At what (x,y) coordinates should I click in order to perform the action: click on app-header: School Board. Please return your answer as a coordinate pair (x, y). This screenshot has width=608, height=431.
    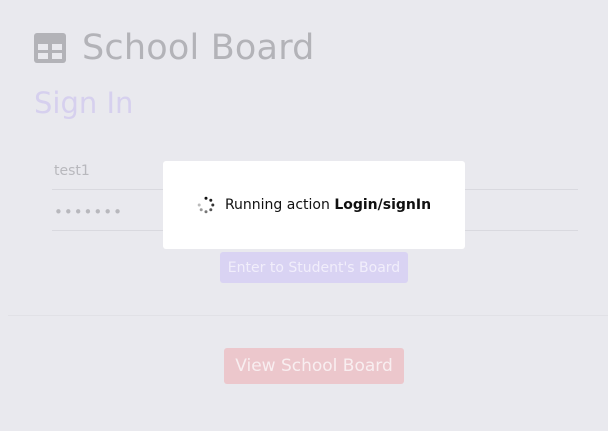
    Looking at the image, I should click on (174, 48).